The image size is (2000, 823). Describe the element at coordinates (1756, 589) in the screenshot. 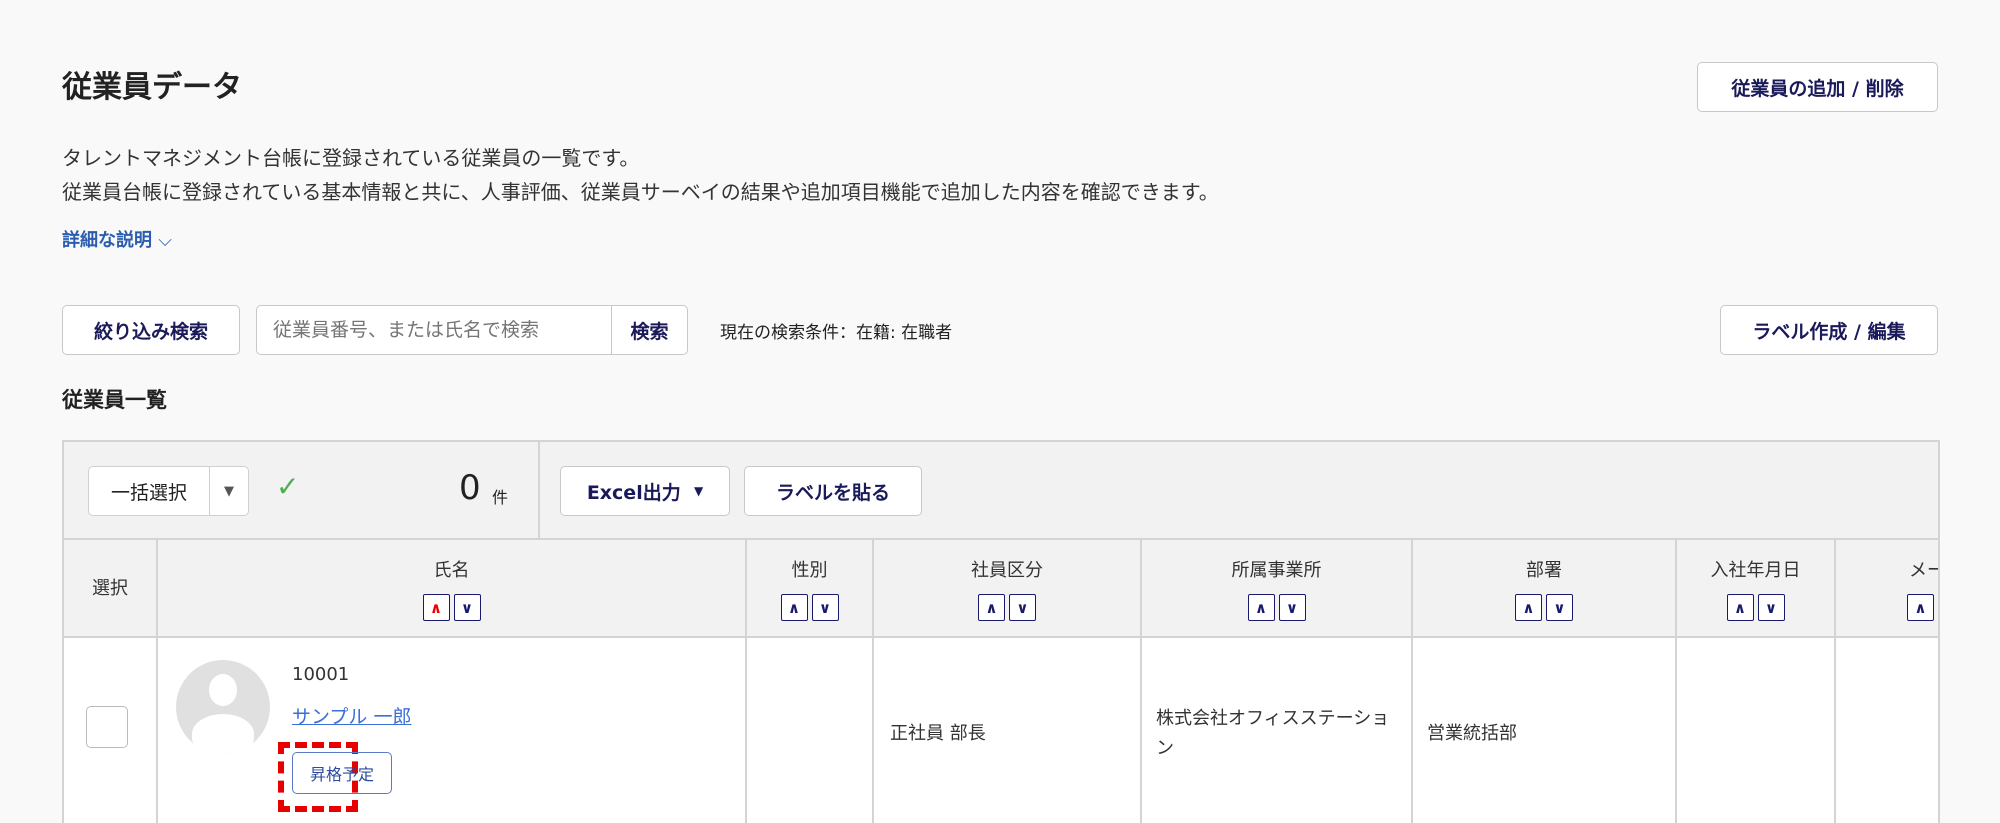

I see `column-hire-date: 入社年月日 ∧ ∨` at that location.